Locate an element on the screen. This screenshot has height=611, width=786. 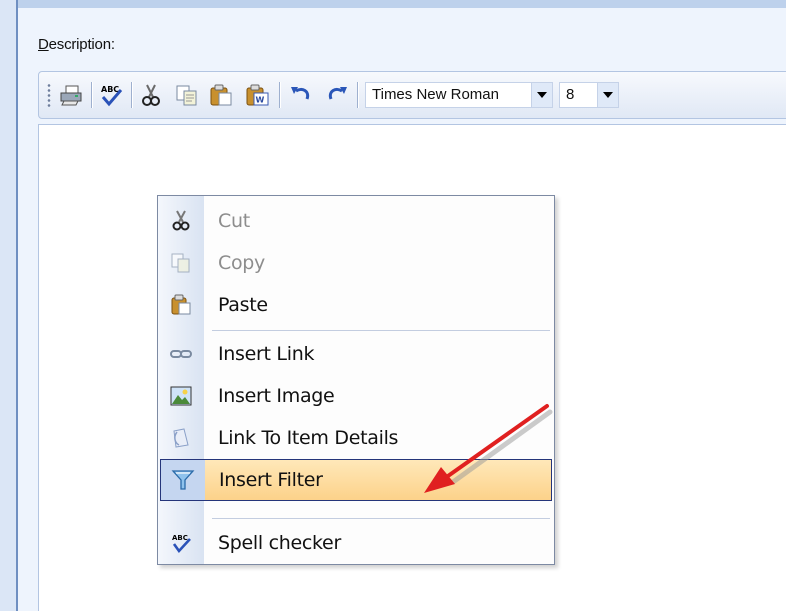
font-name-select: Times New Roman is located at coordinates (459, 95).